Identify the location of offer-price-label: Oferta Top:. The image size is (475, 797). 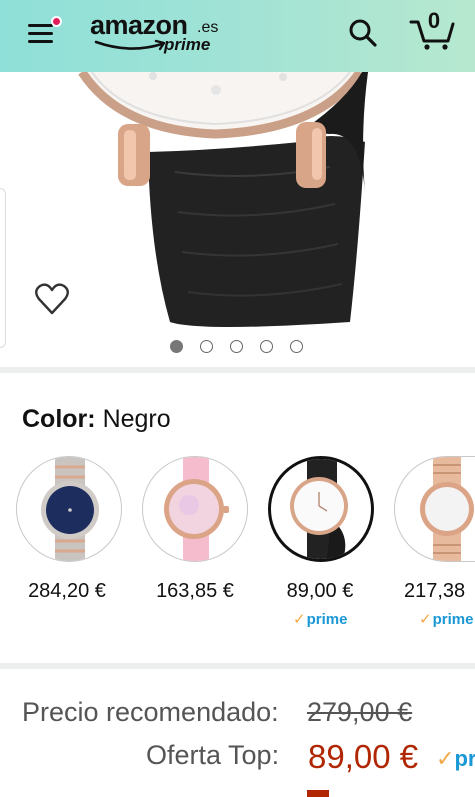
(213, 755).